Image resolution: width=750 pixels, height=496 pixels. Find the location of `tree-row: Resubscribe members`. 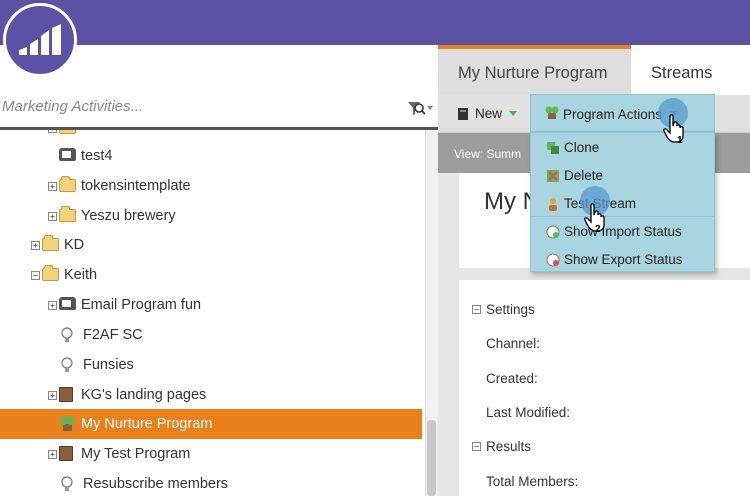

tree-row: Resubscribe members is located at coordinates (211, 482).